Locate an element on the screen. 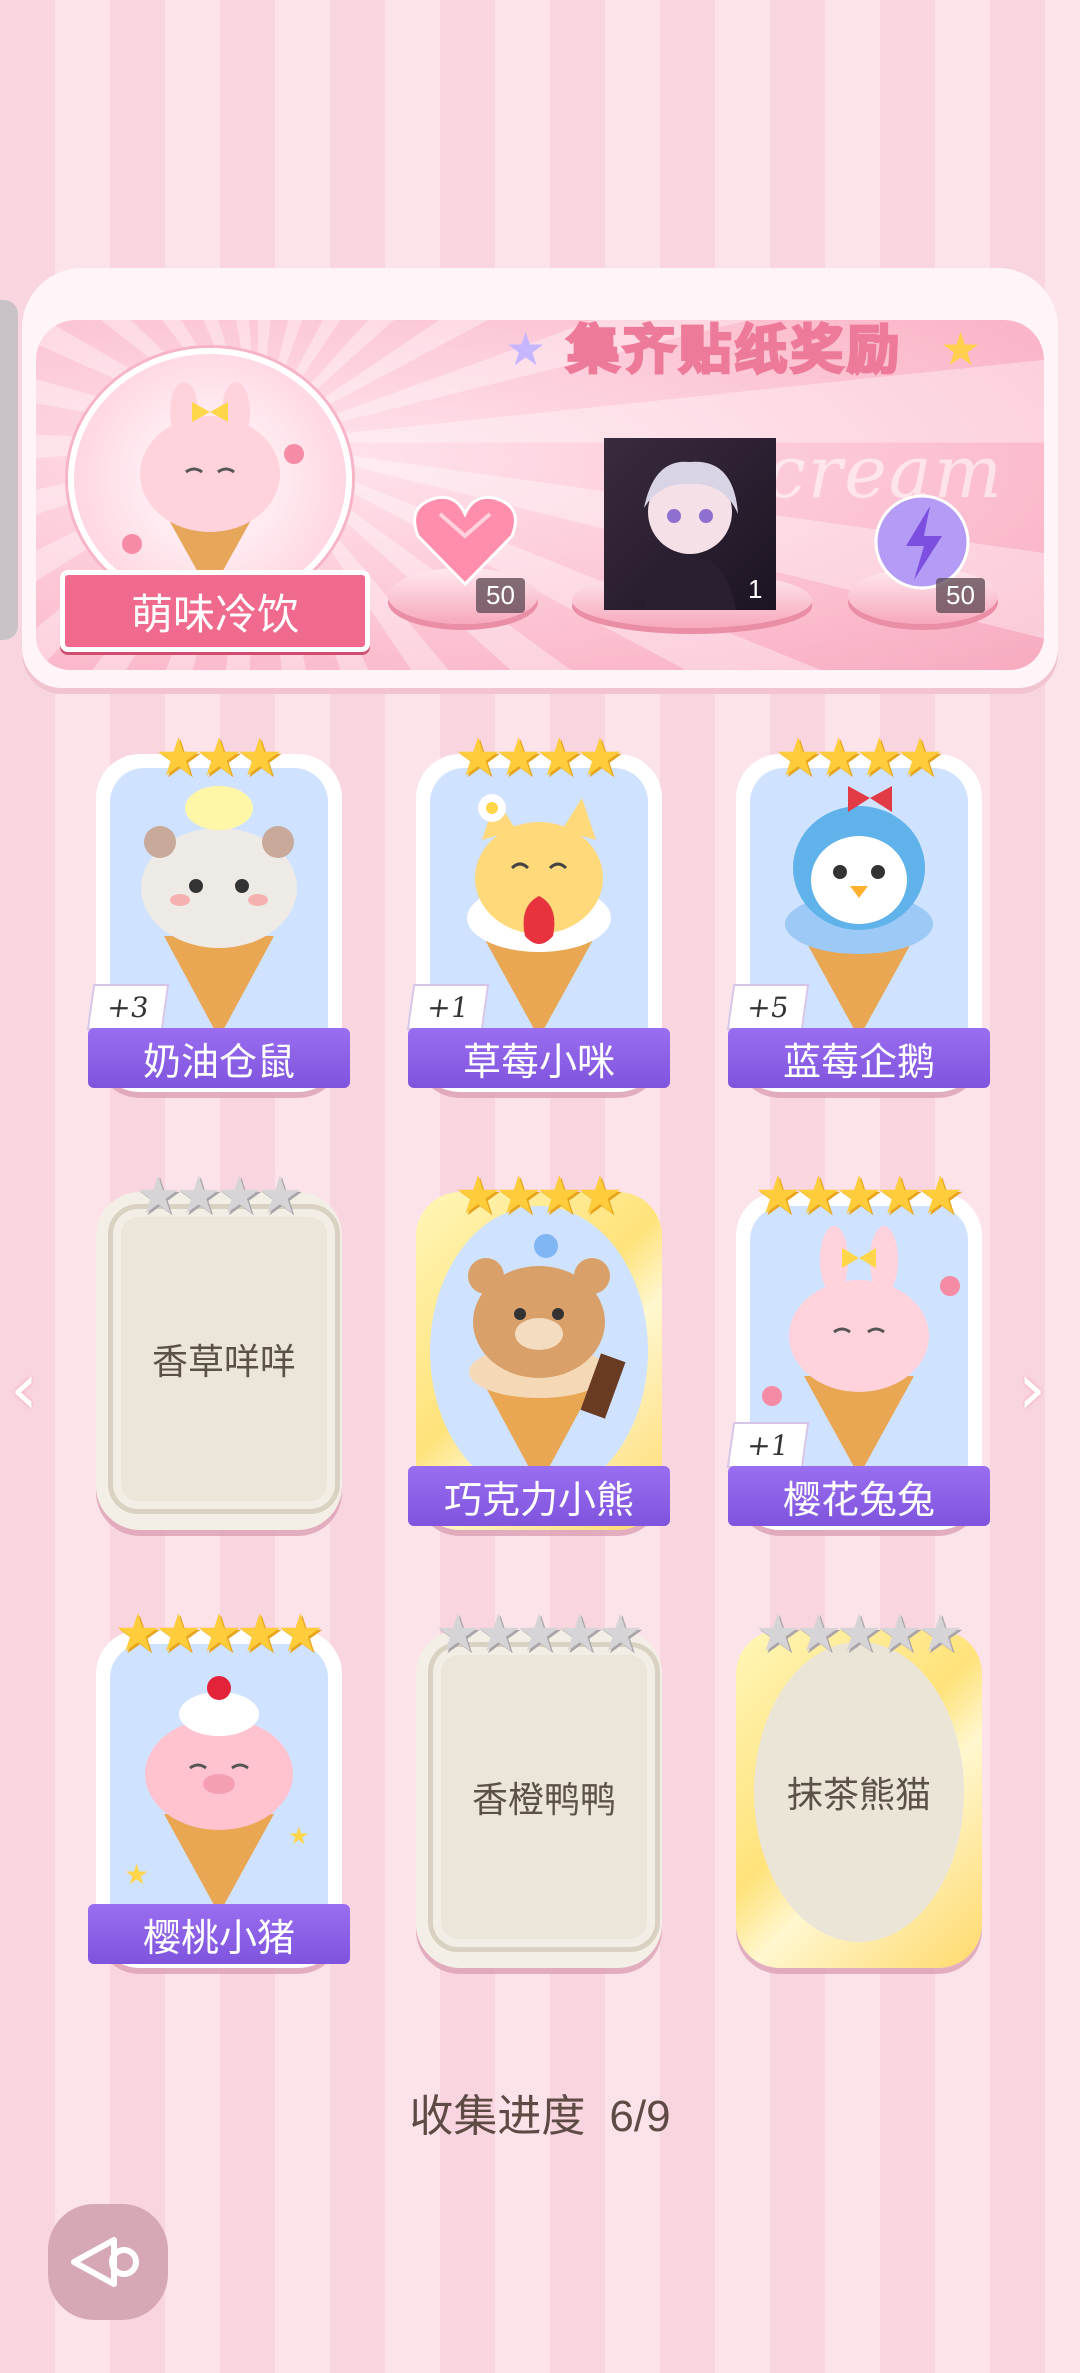  panel-title: 集齐贴纸奖励 is located at coordinates (735, 345).